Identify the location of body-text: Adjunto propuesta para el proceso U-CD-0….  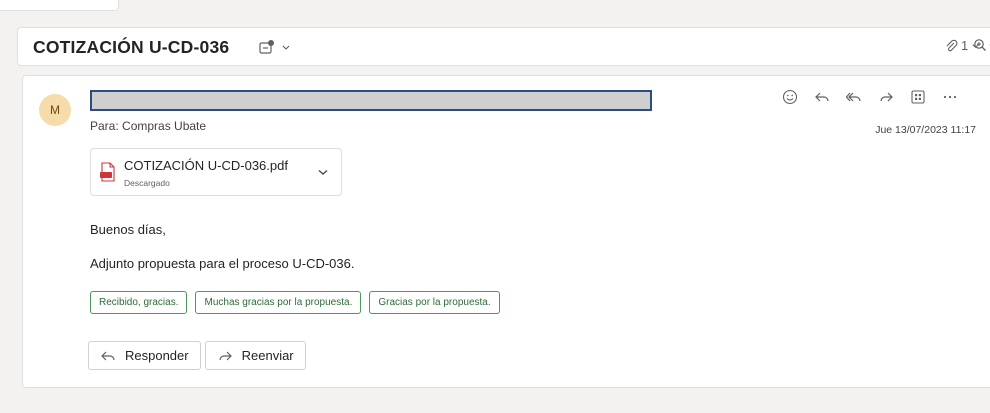
(222, 263).